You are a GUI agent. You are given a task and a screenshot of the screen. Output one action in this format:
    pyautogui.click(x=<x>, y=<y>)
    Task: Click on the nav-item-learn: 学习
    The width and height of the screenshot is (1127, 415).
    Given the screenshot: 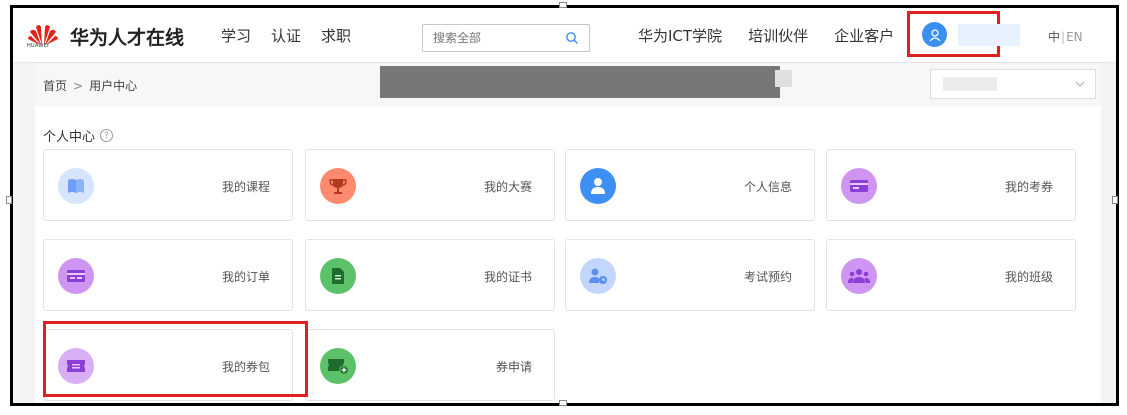 What is the action you would take?
    pyautogui.click(x=236, y=35)
    